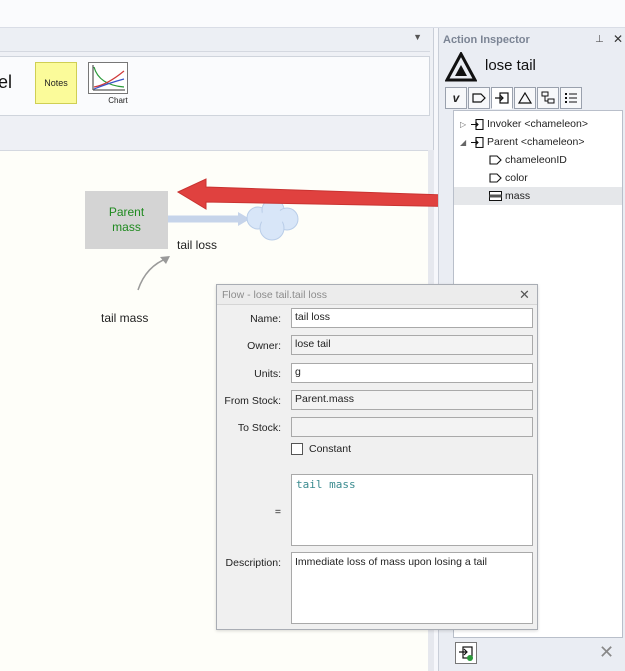 This screenshot has height=671, width=625. What do you see at coordinates (275, 295) in the screenshot?
I see `flow-dialog-title: Flow - lose tail.tail loss` at bounding box center [275, 295].